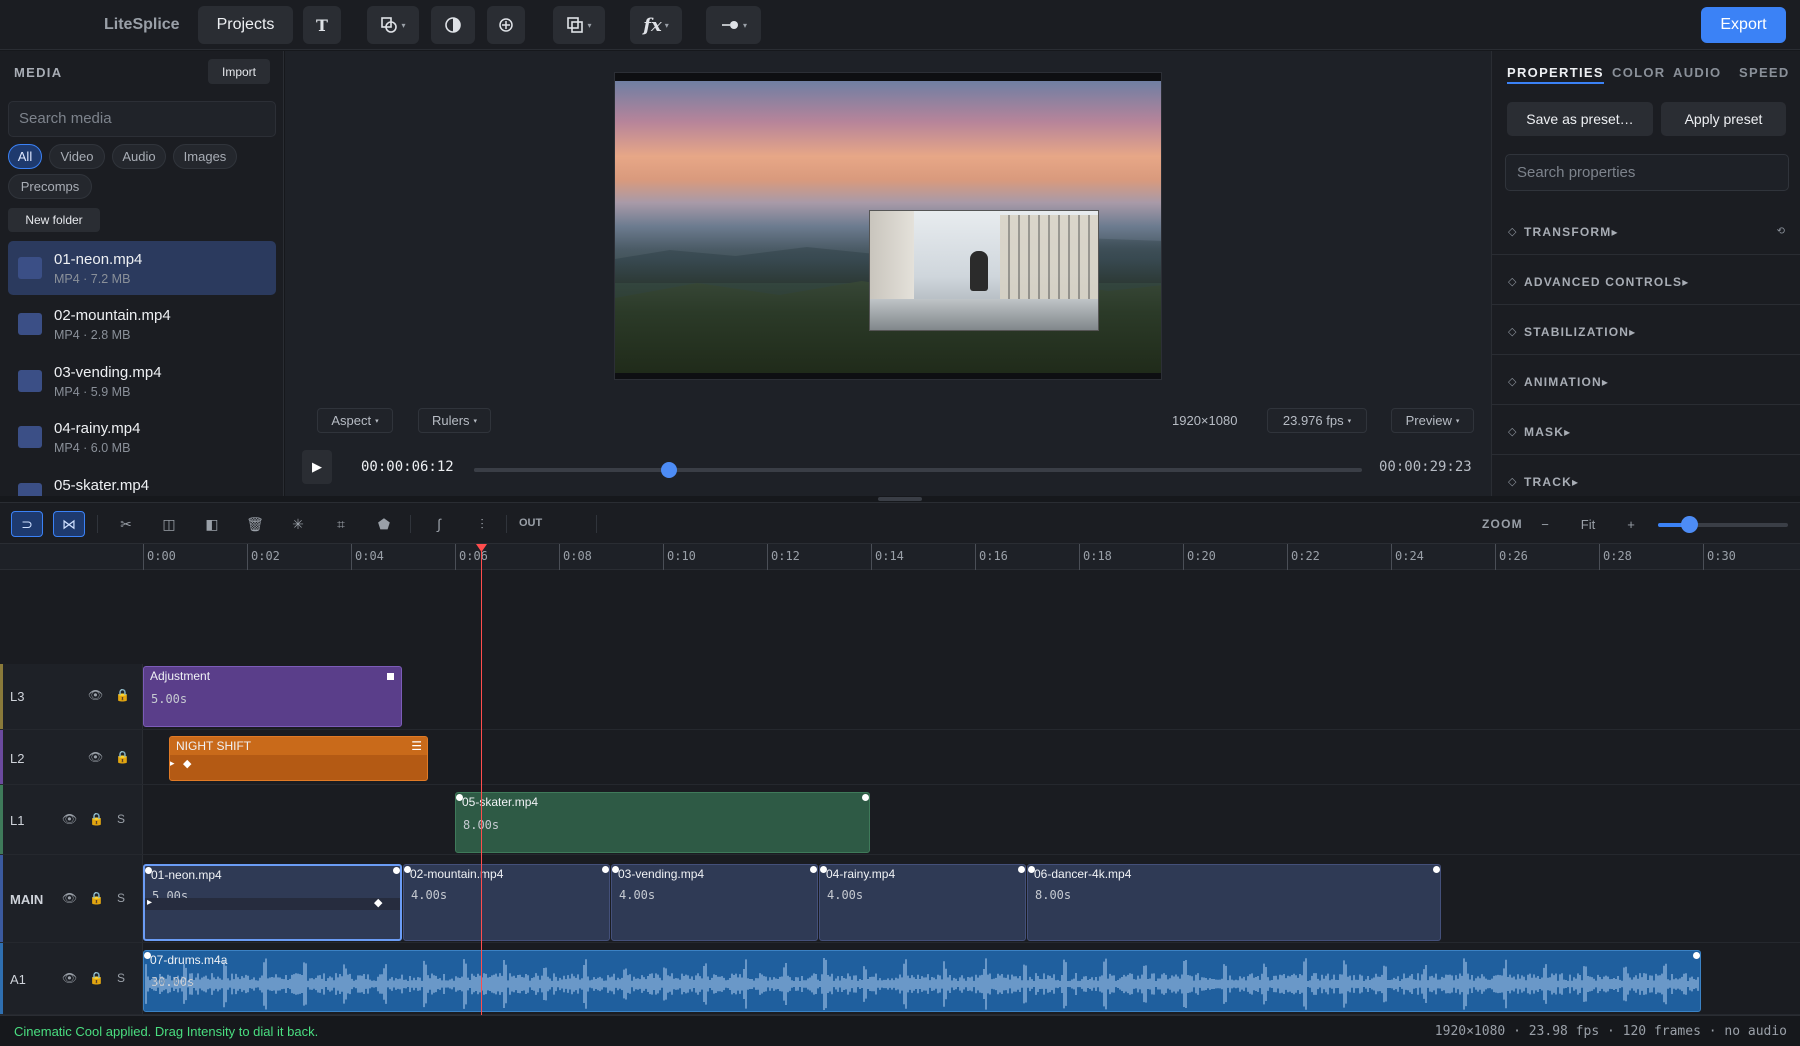 Image resolution: width=1800 pixels, height=1046 pixels. What do you see at coordinates (1697, 72) in the screenshot?
I see `tab-audio: AUDIO` at bounding box center [1697, 72].